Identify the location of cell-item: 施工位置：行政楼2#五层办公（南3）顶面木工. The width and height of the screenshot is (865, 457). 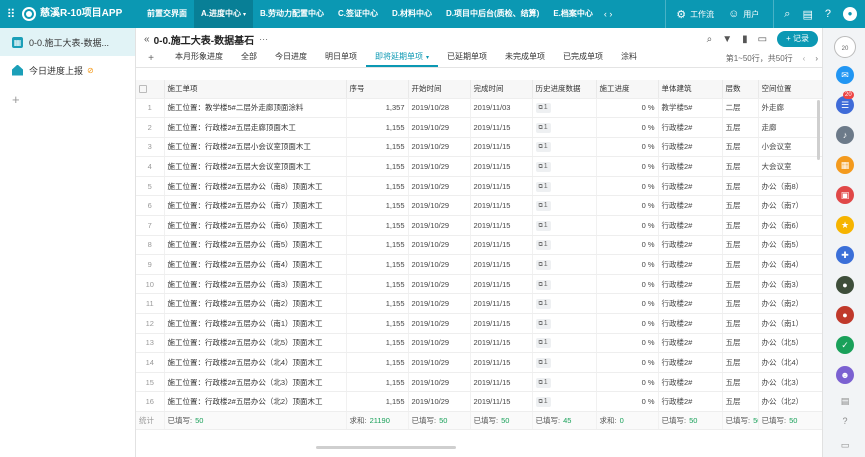
(255, 284).